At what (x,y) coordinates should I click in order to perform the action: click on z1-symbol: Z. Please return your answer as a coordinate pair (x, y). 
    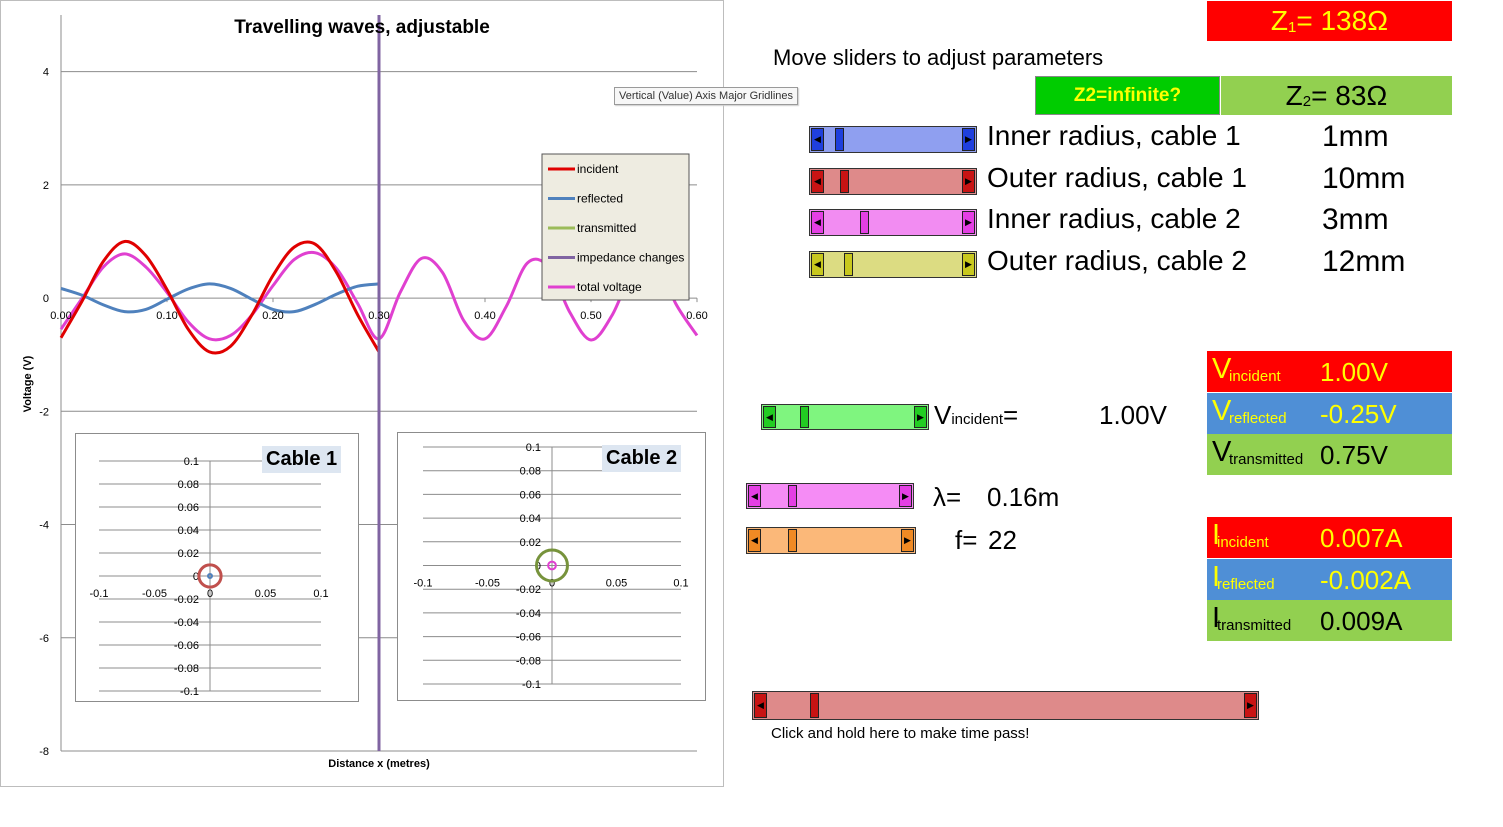
    Looking at the image, I should click on (1279, 20).